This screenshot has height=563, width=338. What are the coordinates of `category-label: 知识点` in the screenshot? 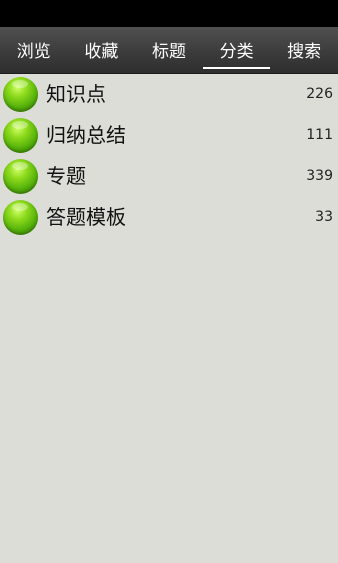 It's located at (76, 94).